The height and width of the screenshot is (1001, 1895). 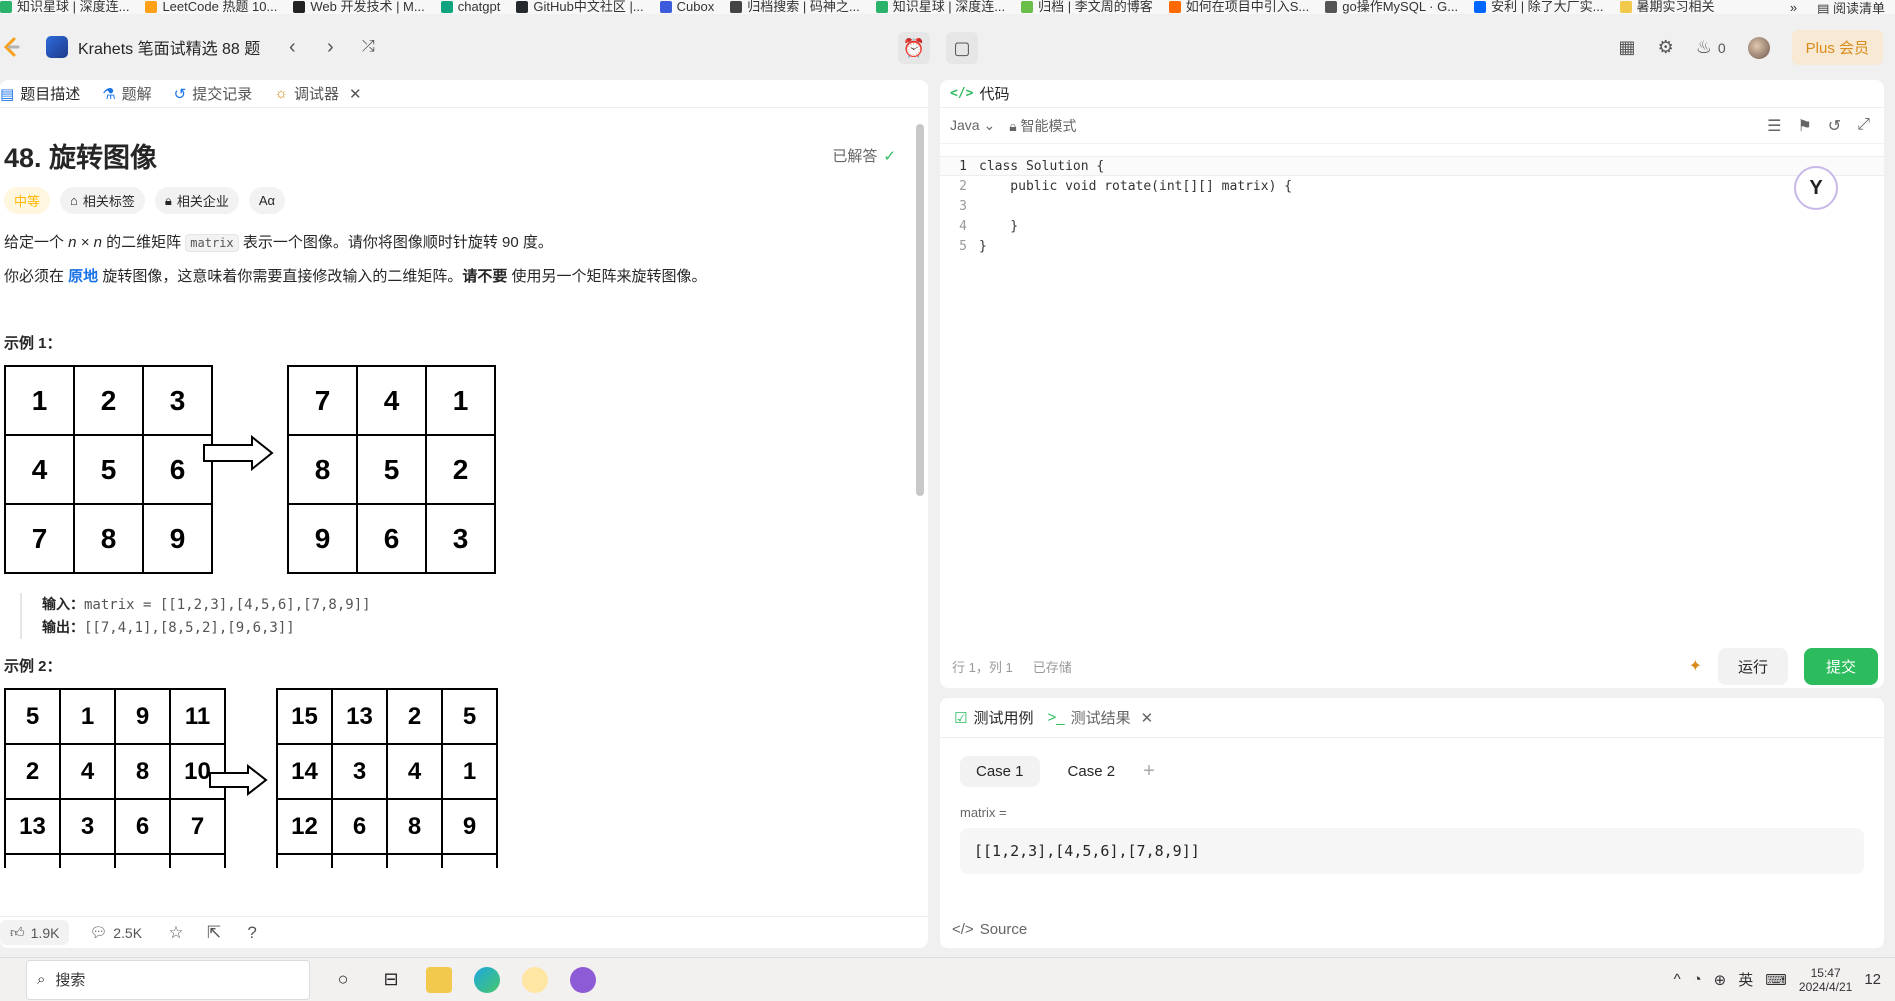 What do you see at coordinates (1793, 7) in the screenshot?
I see `more-bookmarks-icon: »` at bounding box center [1793, 7].